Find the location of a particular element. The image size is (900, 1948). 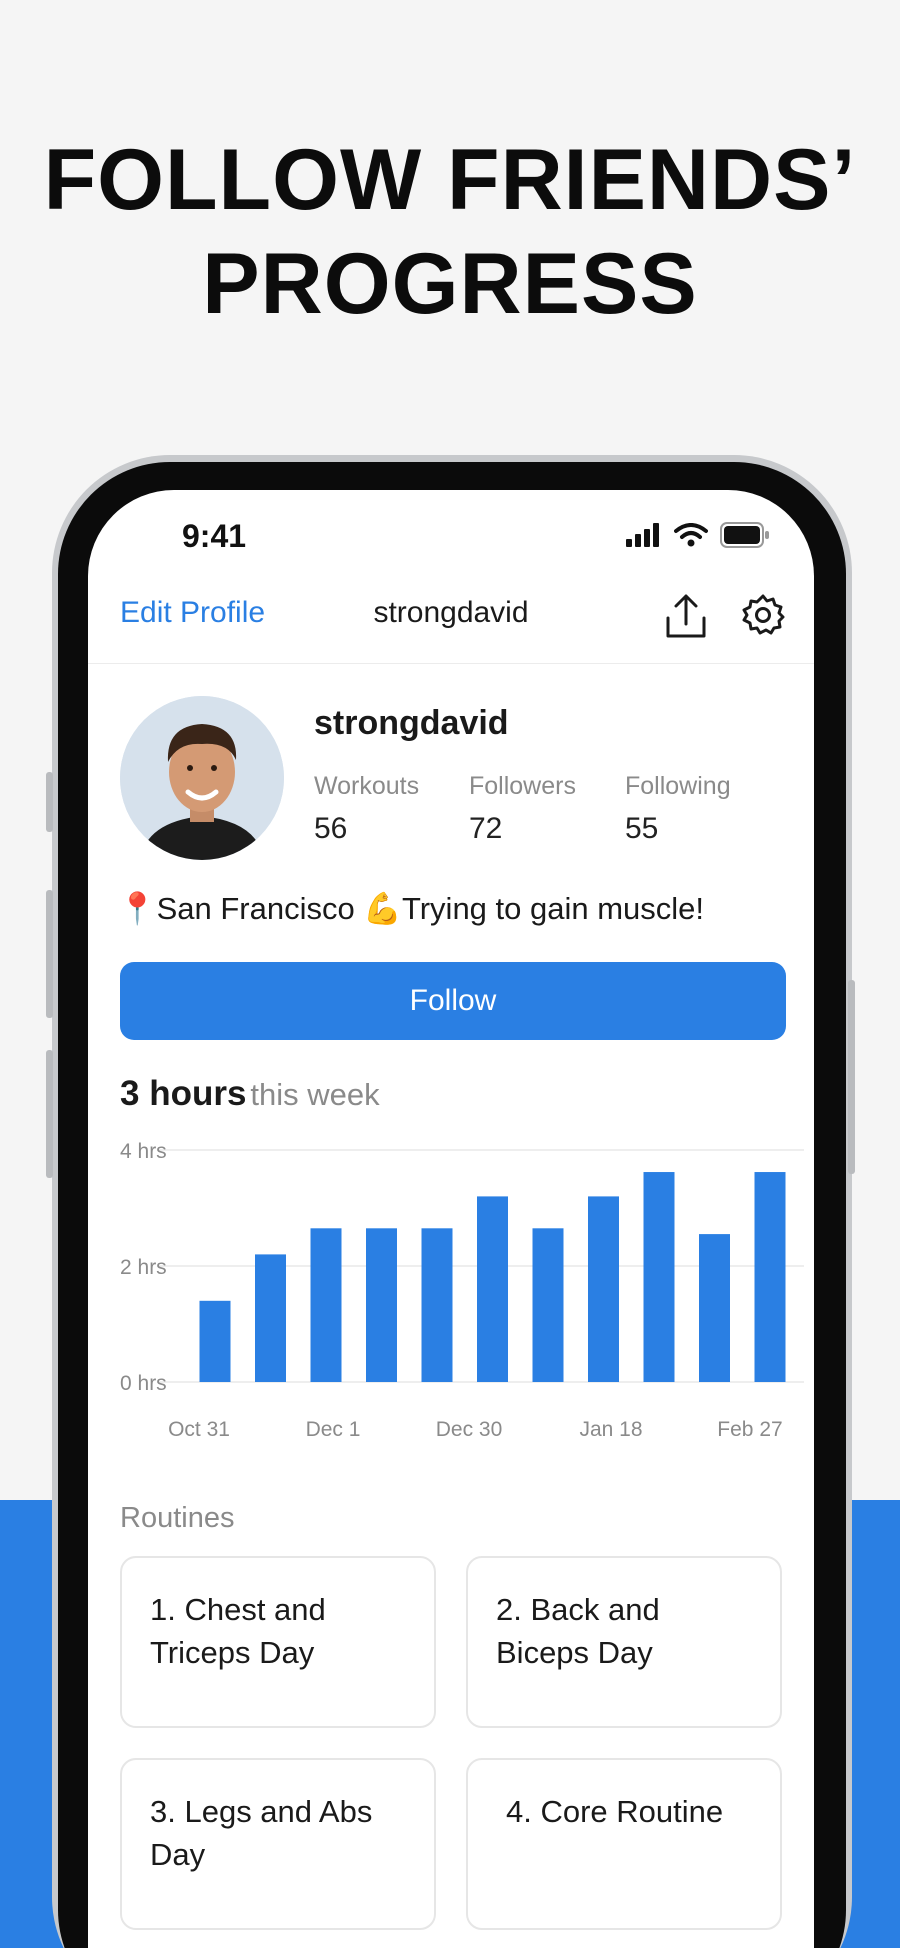

follow-button: Follow is located at coordinates (453, 1001).